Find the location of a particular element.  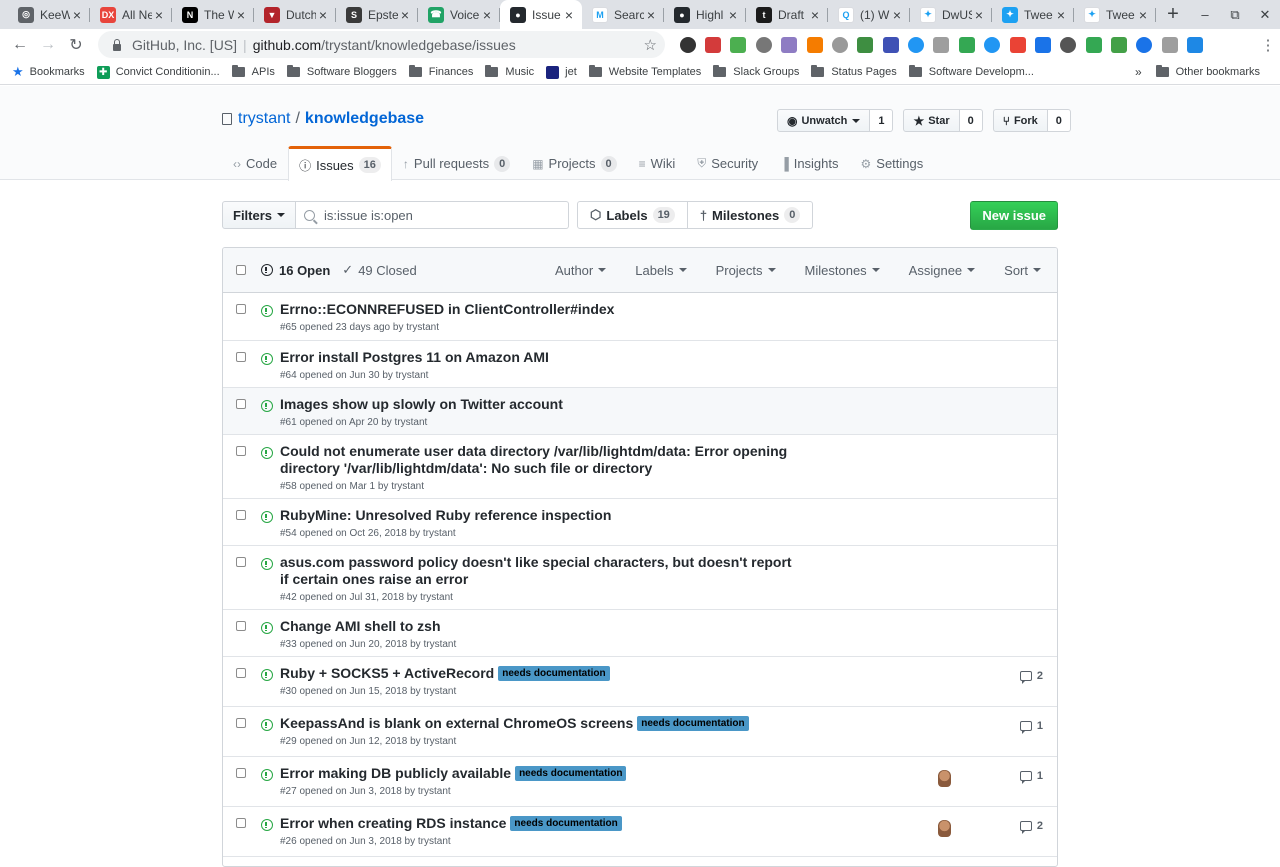

bookmark-item: Status Pages is located at coordinates (854, 71).